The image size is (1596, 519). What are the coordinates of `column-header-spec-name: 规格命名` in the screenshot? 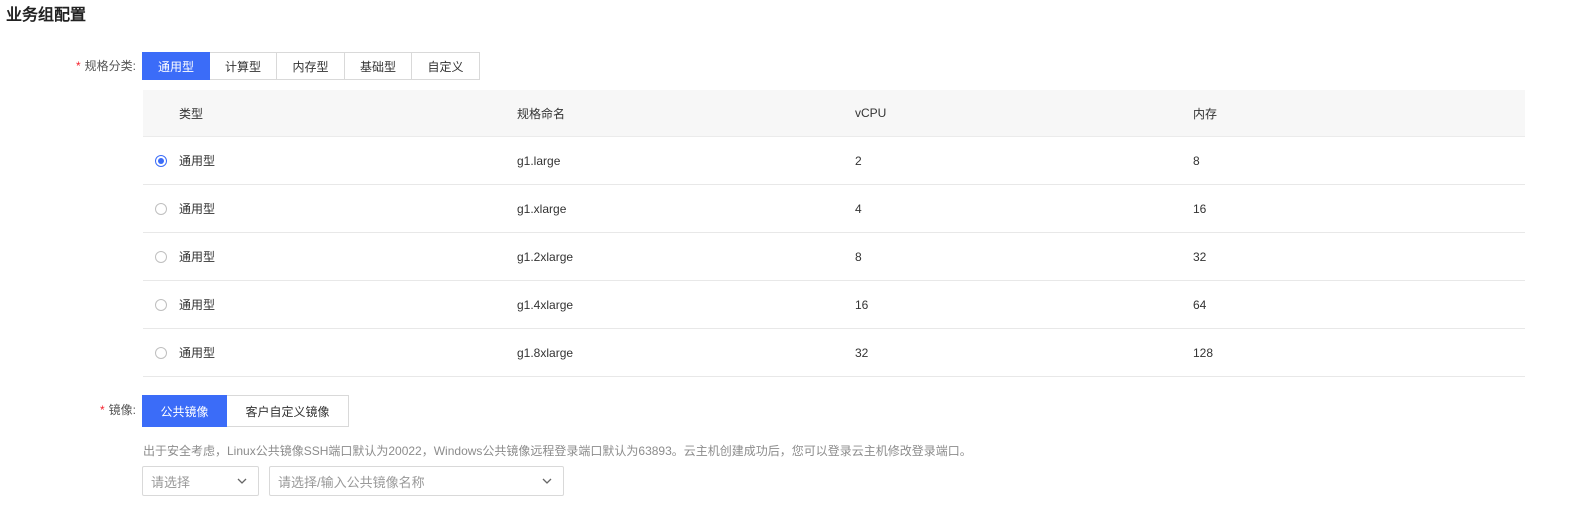 It's located at (541, 113).